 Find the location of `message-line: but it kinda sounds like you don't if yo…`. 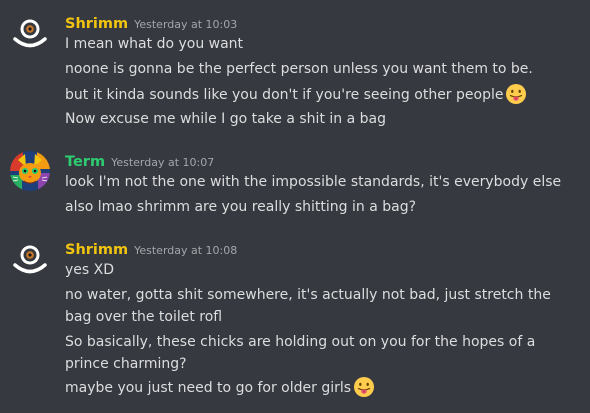

message-line: but it kinda sounds like you don't if yo… is located at coordinates (322, 94).